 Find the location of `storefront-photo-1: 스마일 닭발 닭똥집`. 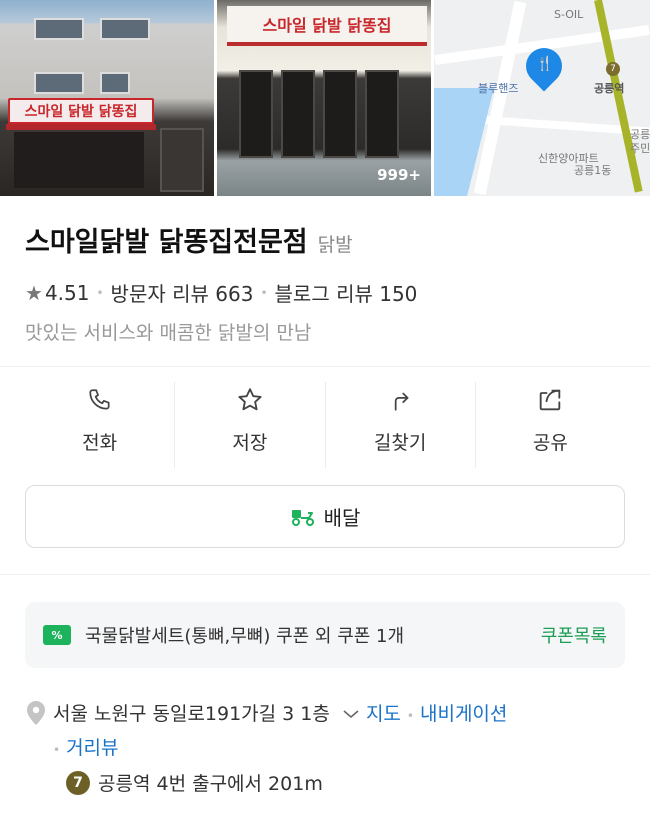

storefront-photo-1: 스마일 닭발 닭똥집 is located at coordinates (107, 98).